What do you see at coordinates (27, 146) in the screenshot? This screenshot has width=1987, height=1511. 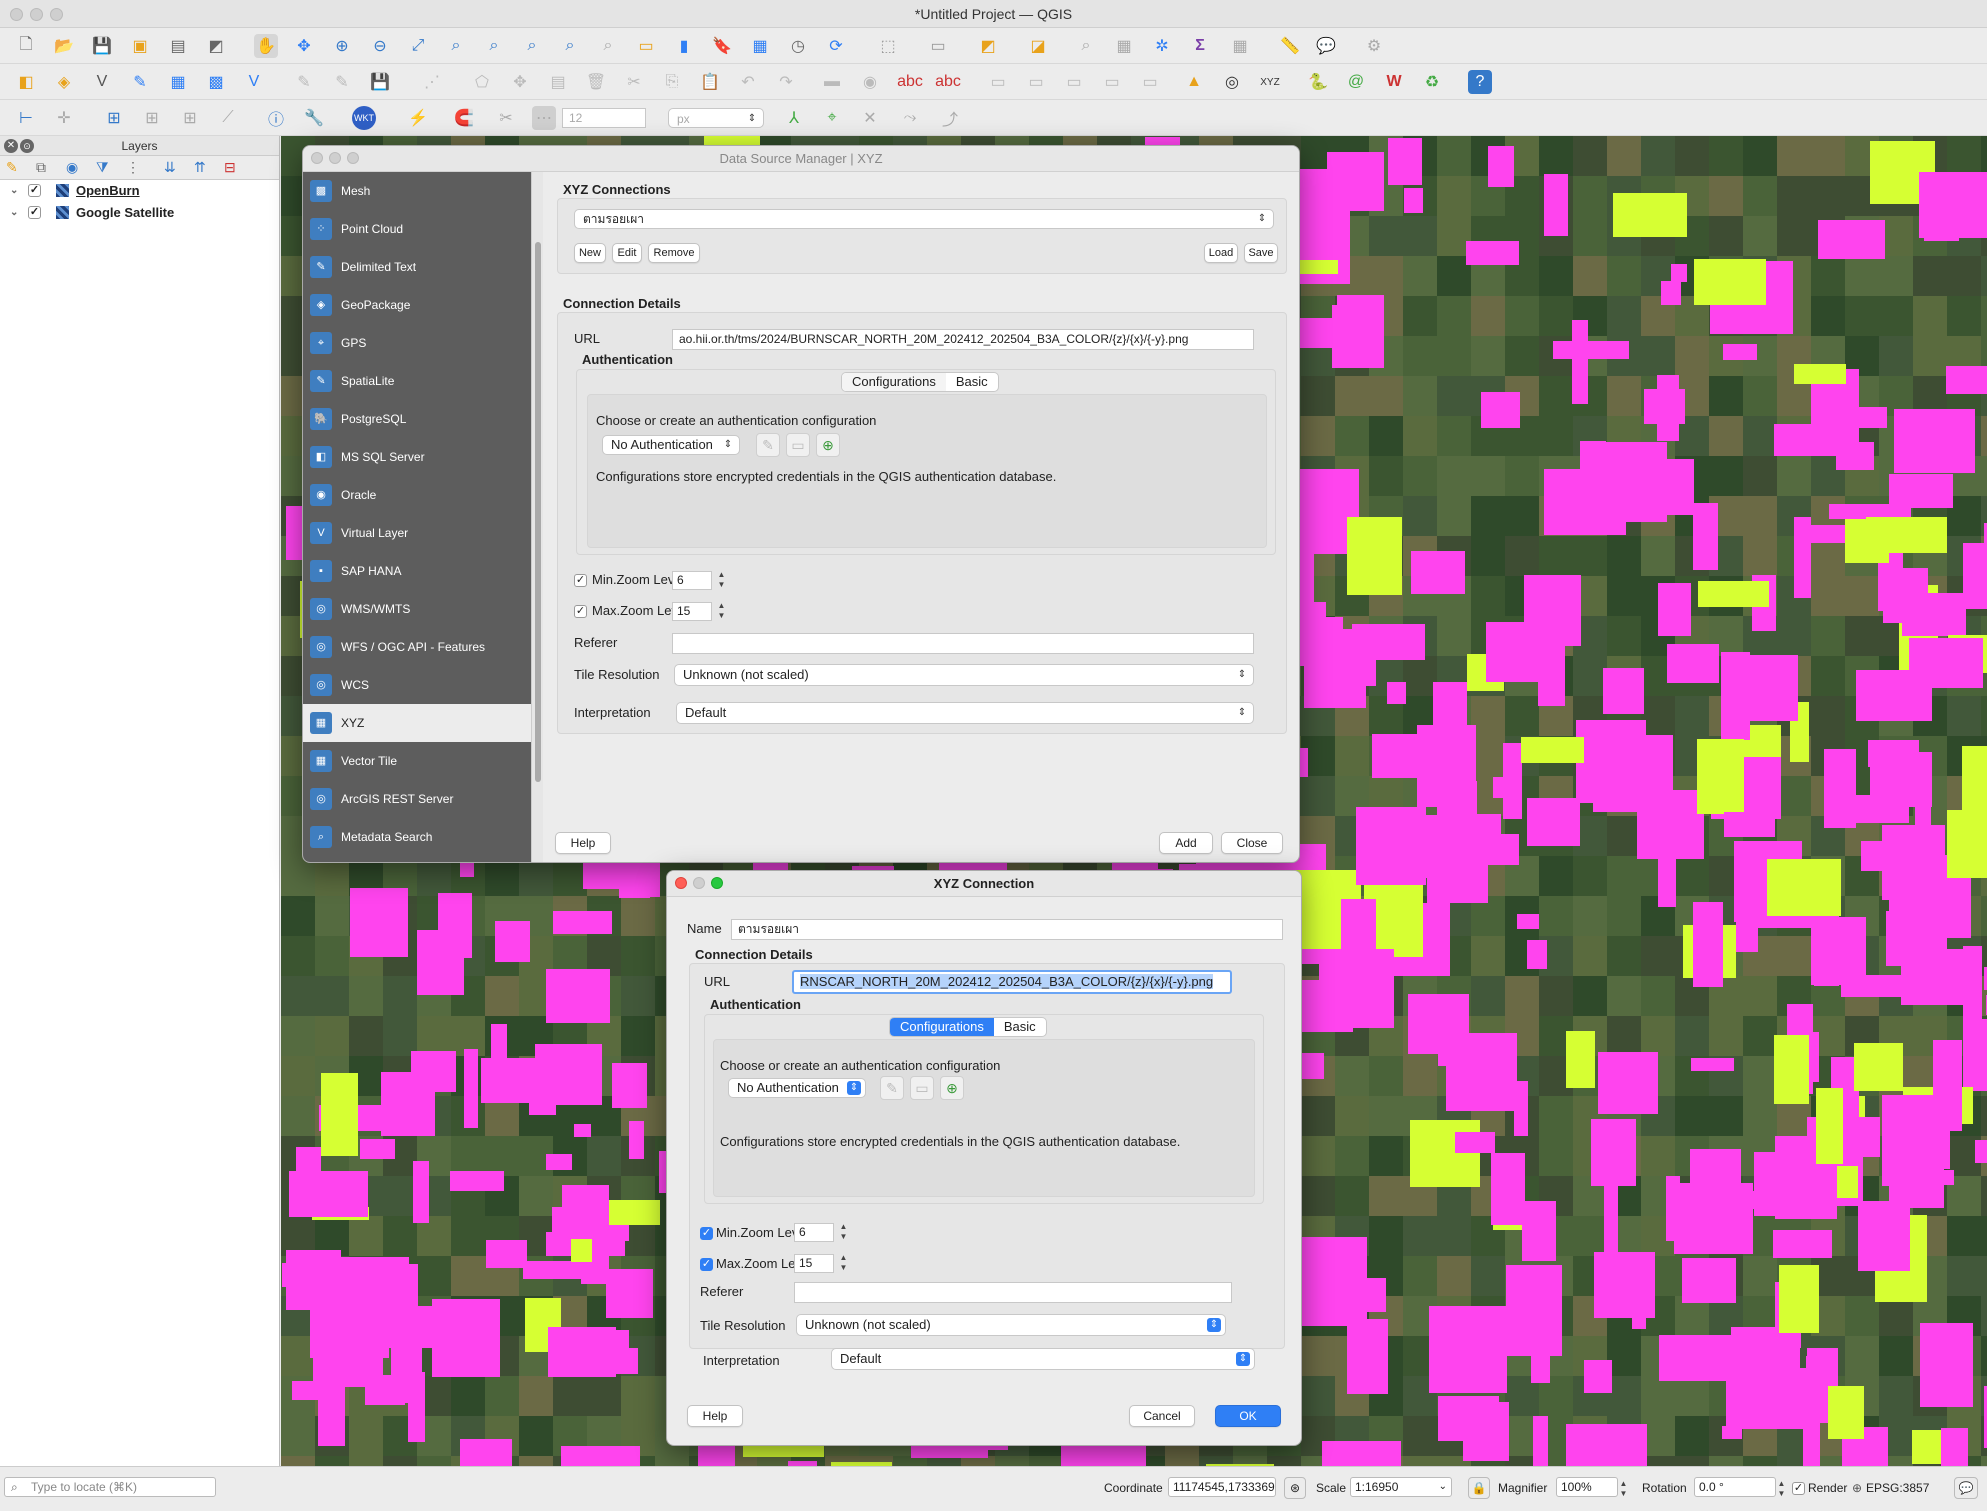 I see `float-panel-icon: ⊙` at bounding box center [27, 146].